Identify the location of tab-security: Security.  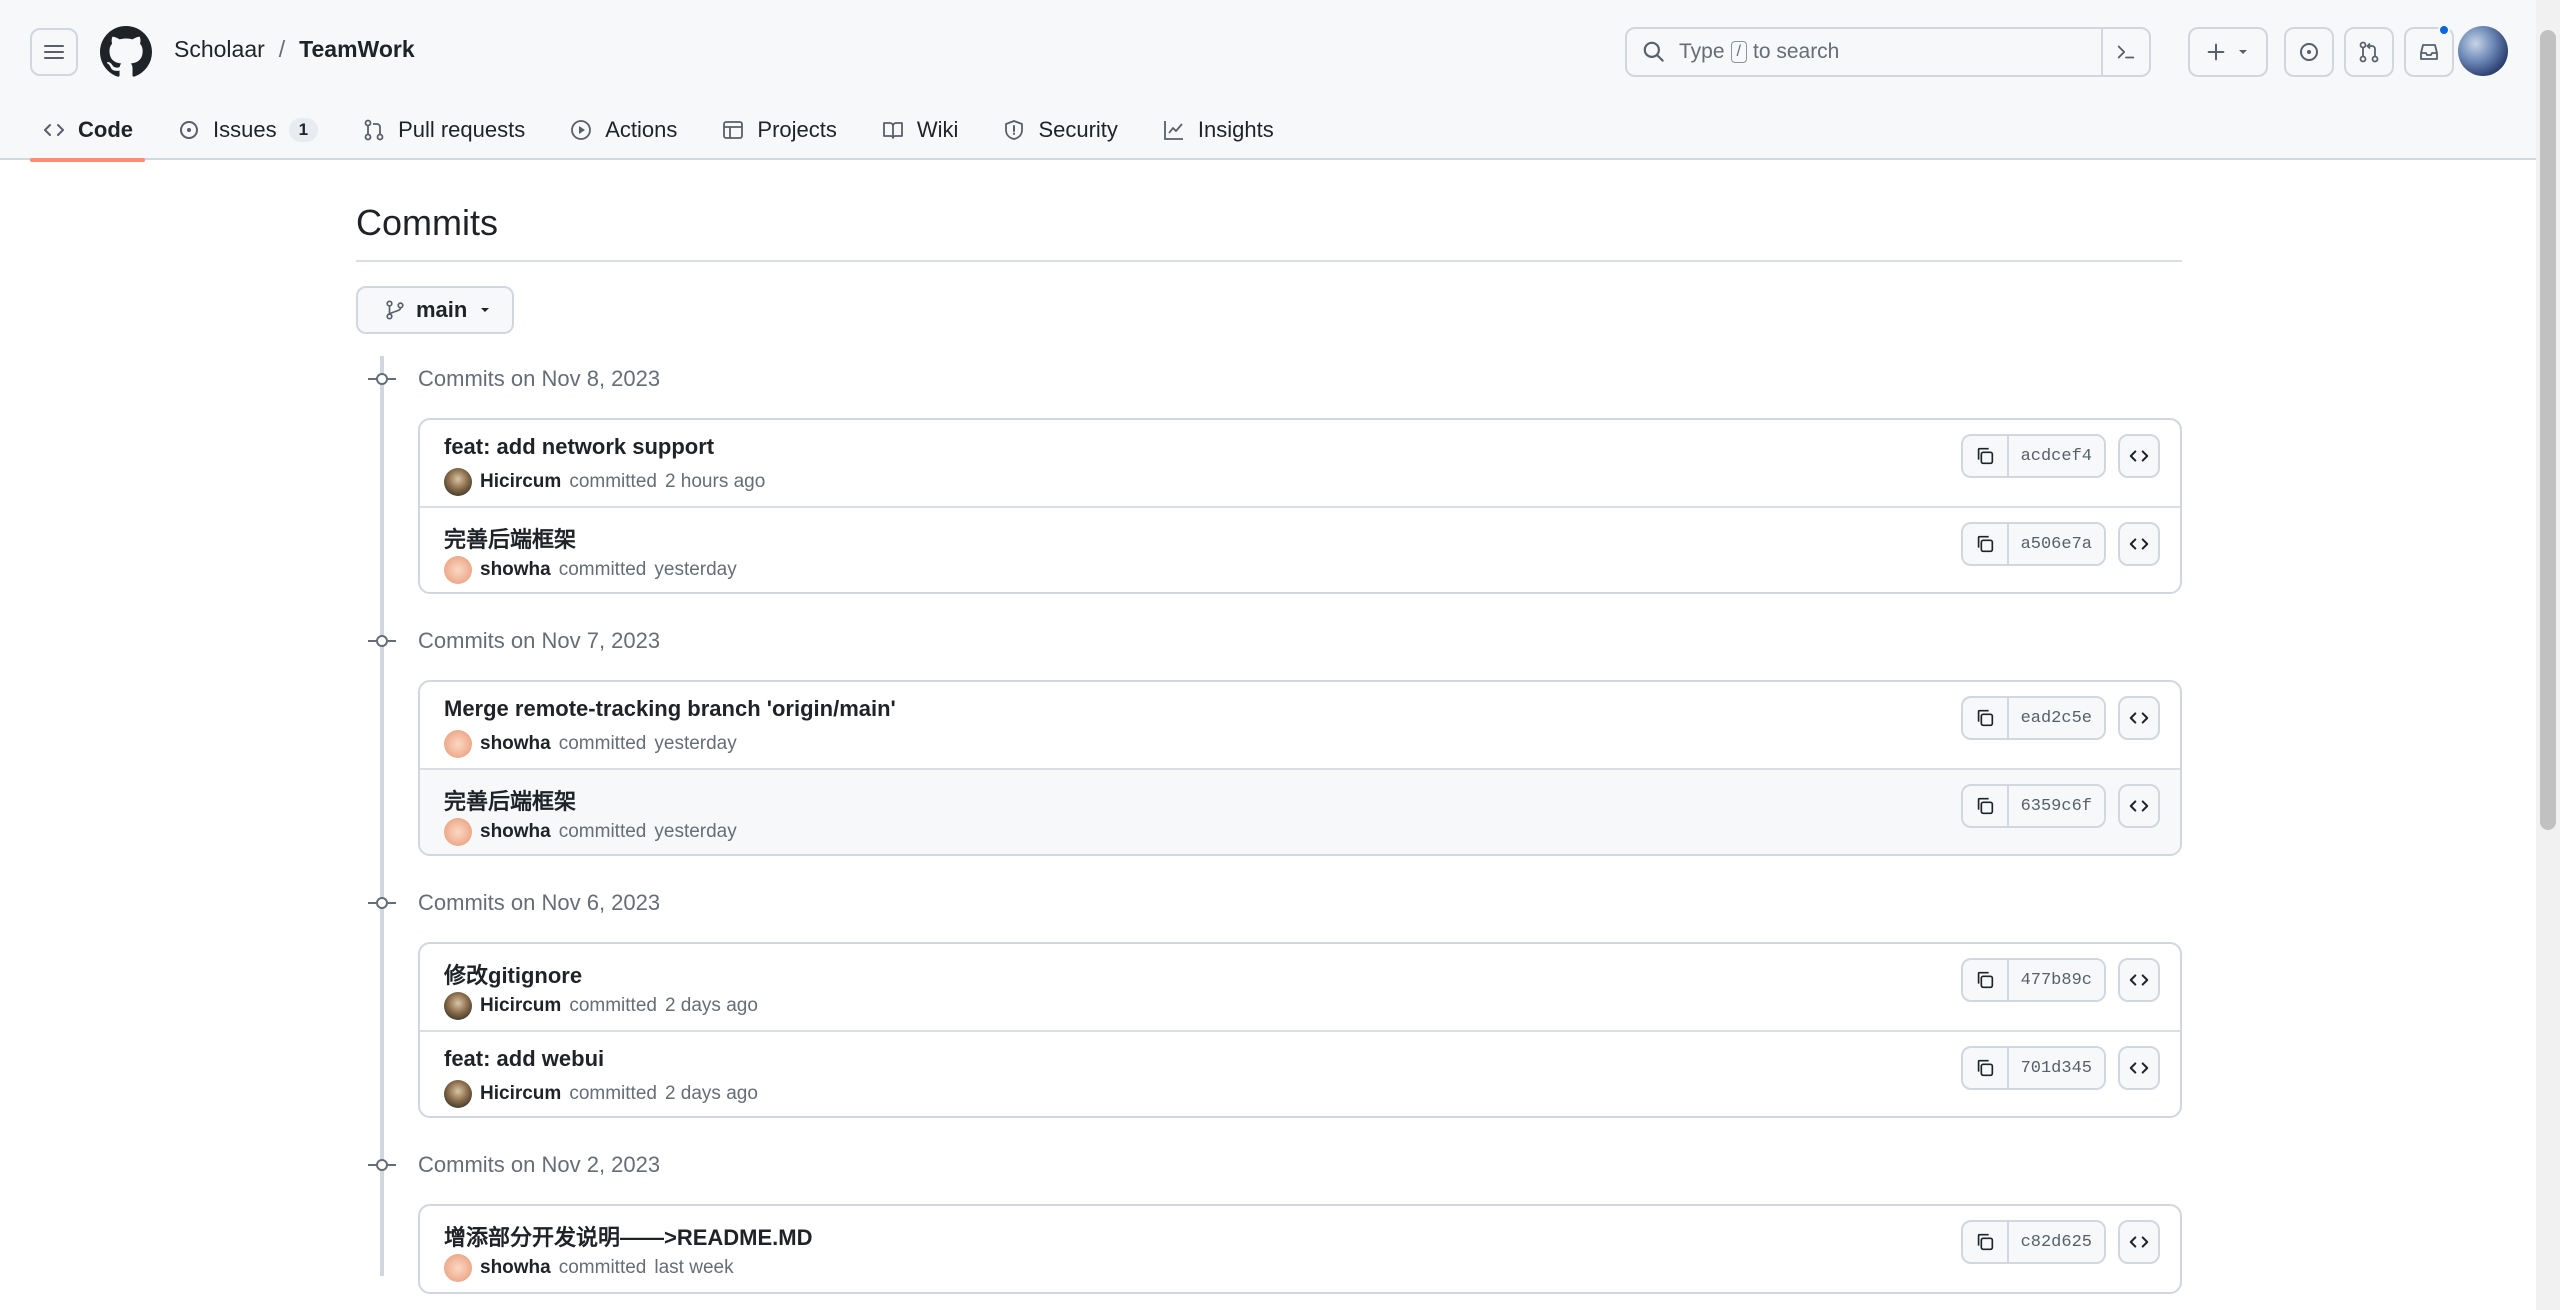
(1059, 130).